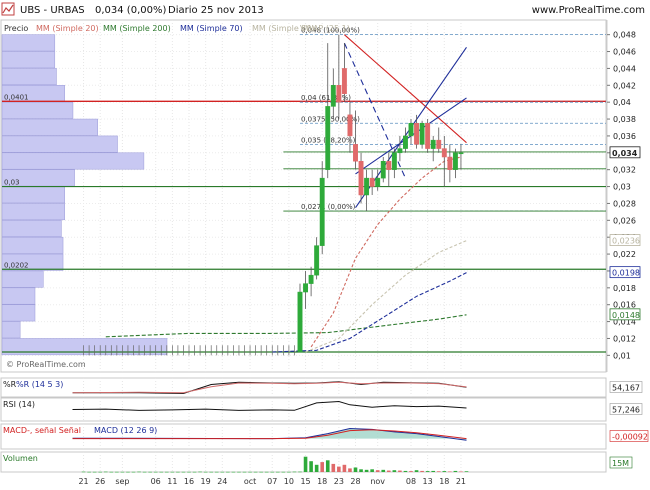 The image size is (650, 490). What do you see at coordinates (624, 85) in the screenshot?
I see `price-axis-label: 0,042` at bounding box center [624, 85].